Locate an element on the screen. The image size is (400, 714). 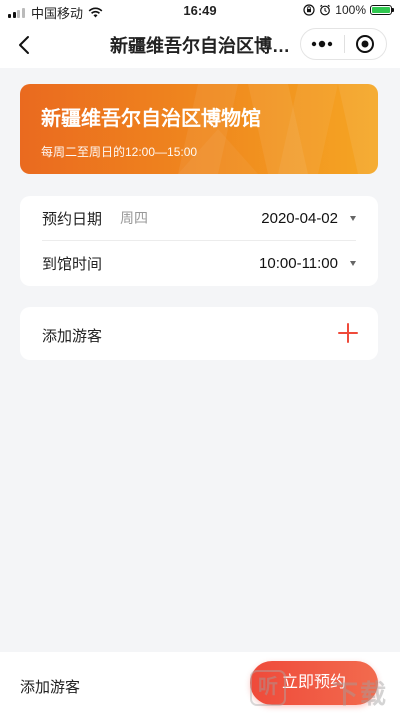
back-icon is located at coordinates (25, 45).